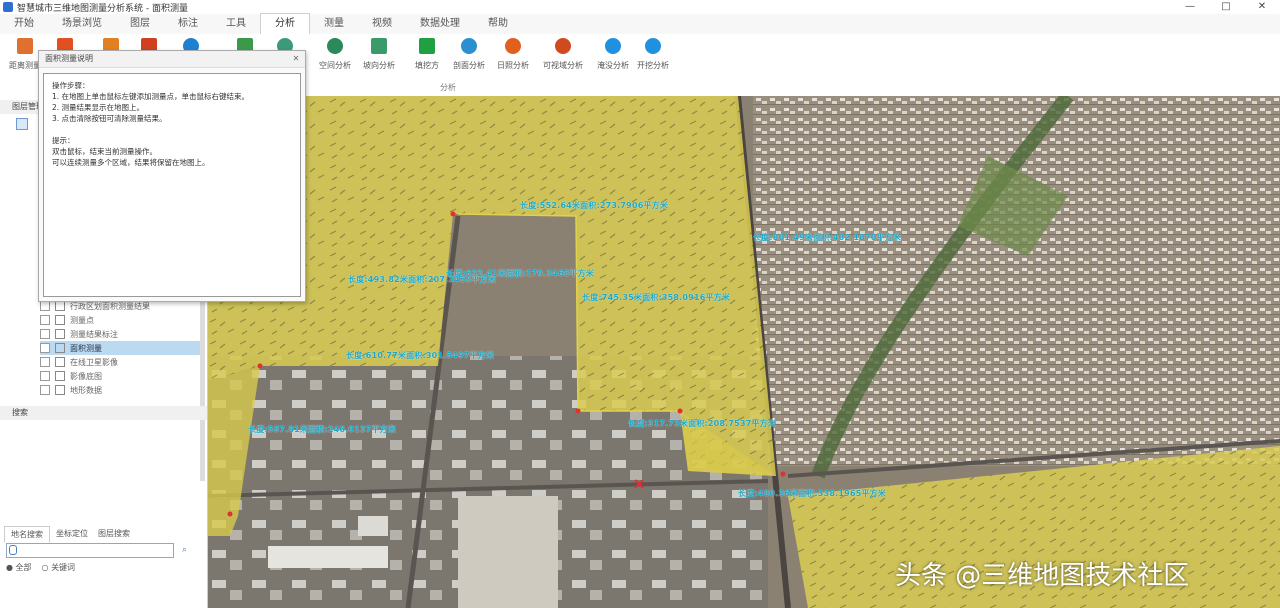  I want to click on measurement-label: 长度:317.73米面积:208.7537平方米, so click(702, 423).